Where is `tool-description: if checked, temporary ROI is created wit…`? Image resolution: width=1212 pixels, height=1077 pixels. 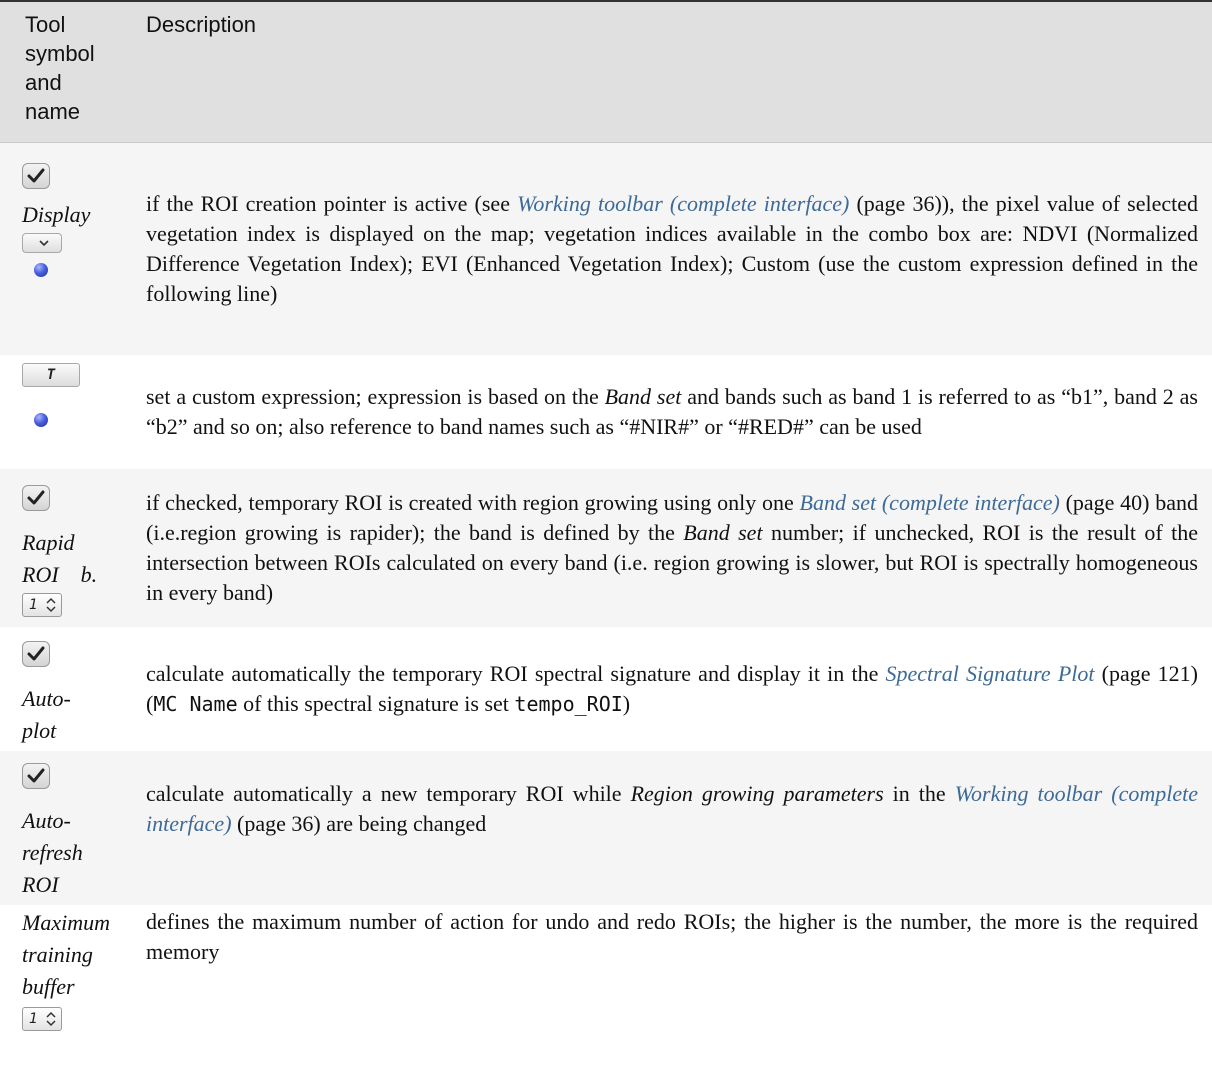 tool-description: if checked, temporary ROI is created wit… is located at coordinates (672, 547).